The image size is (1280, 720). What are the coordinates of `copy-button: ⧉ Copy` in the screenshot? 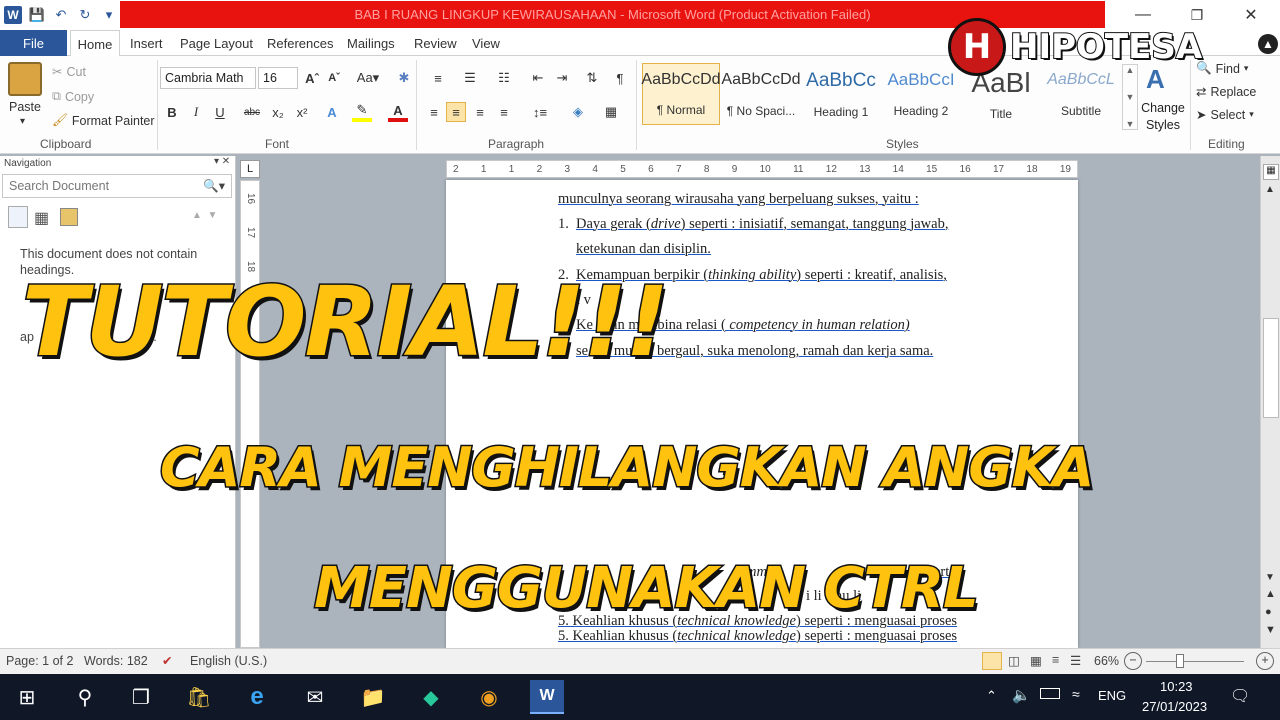 It's located at (73, 96).